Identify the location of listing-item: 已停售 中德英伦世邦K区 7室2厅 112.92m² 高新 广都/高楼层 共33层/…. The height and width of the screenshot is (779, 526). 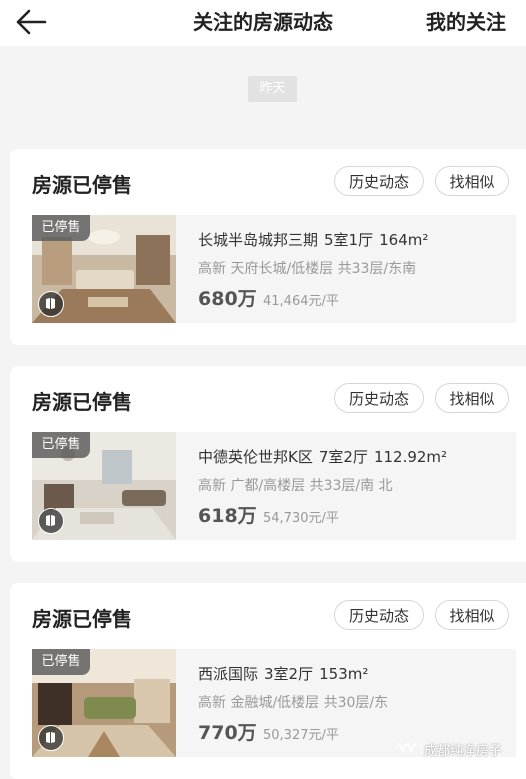
(274, 486).